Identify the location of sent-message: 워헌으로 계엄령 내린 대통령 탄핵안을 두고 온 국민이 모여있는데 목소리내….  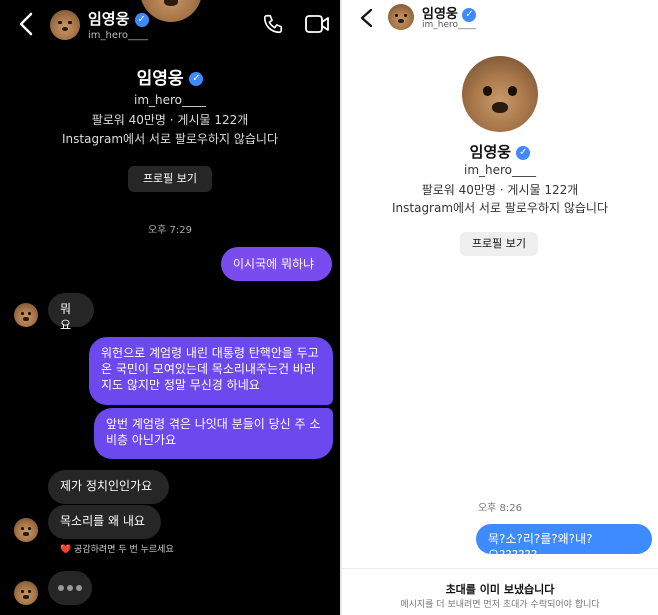
(211, 371).